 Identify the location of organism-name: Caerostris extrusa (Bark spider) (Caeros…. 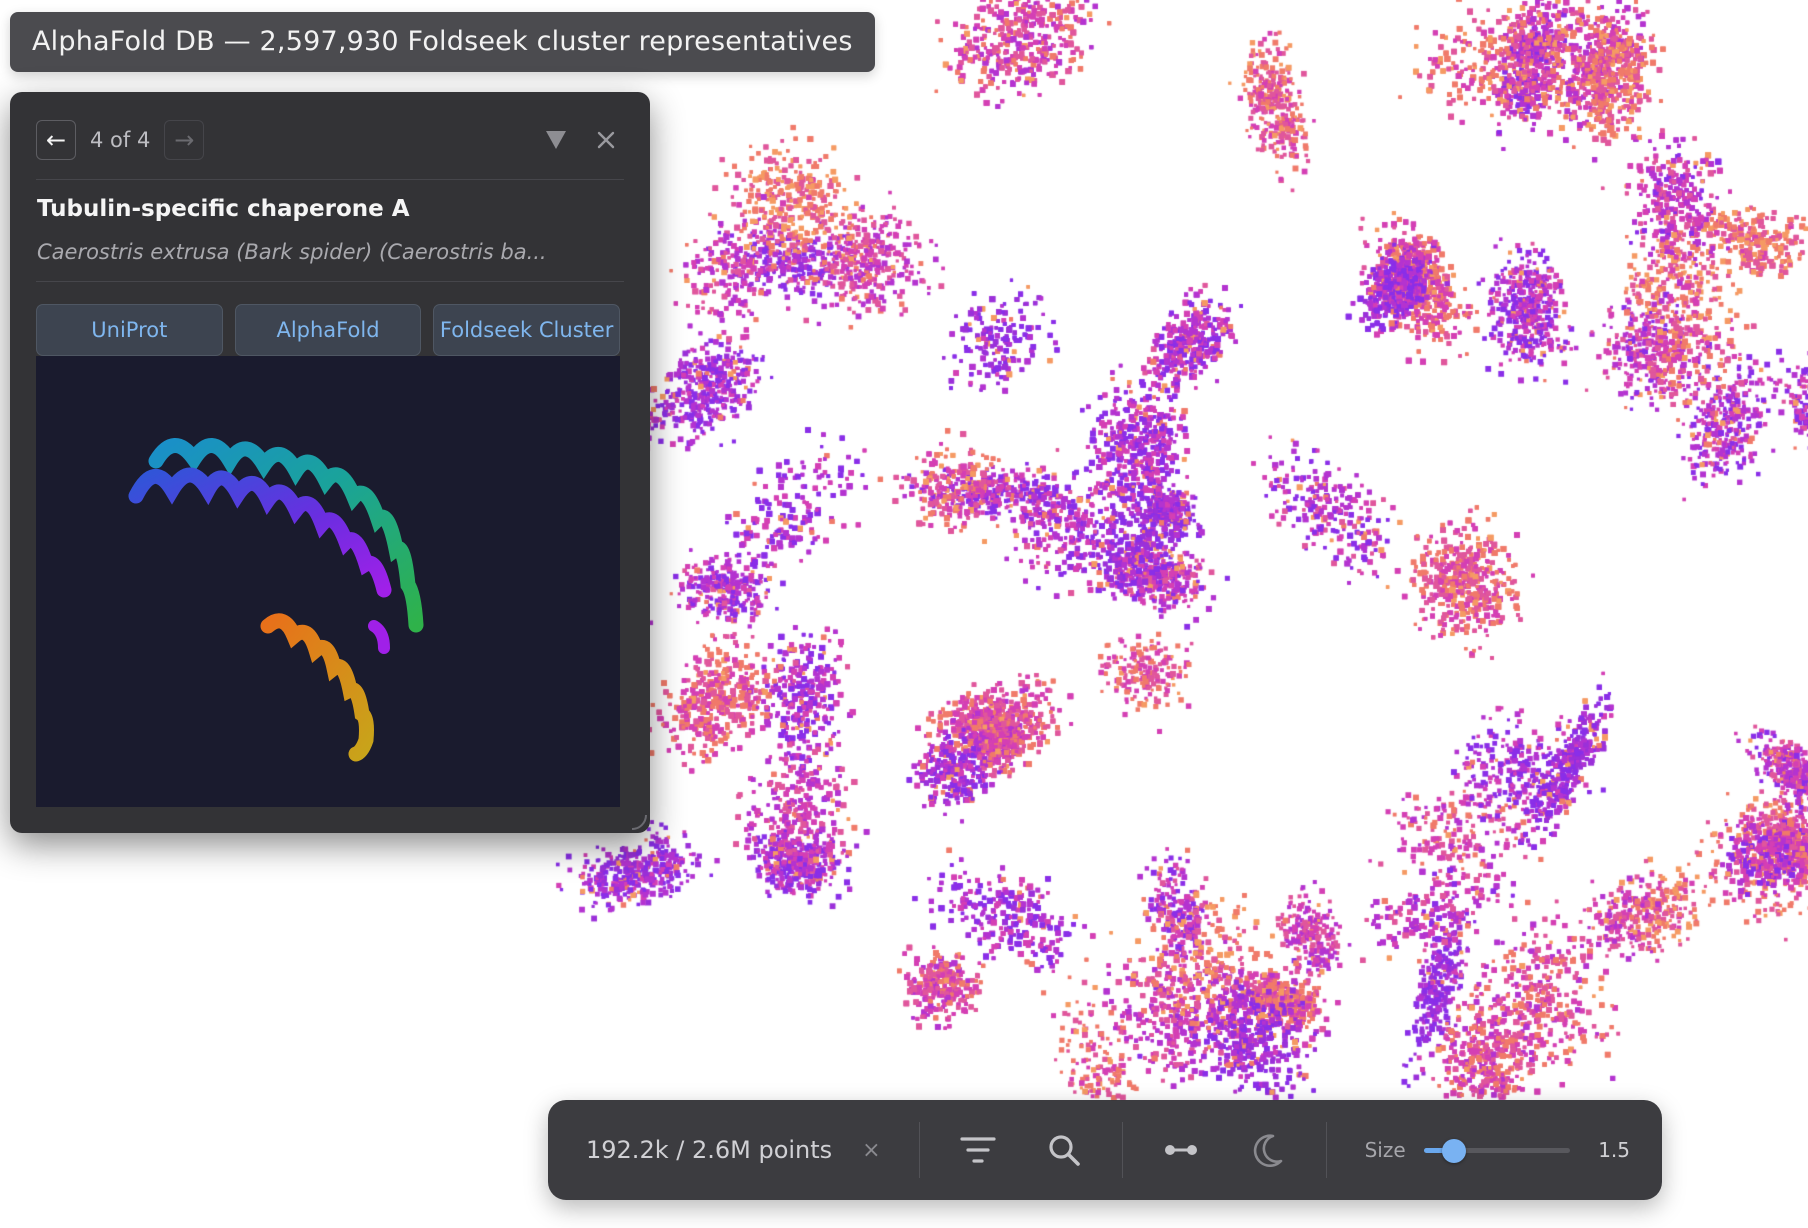
(292, 252).